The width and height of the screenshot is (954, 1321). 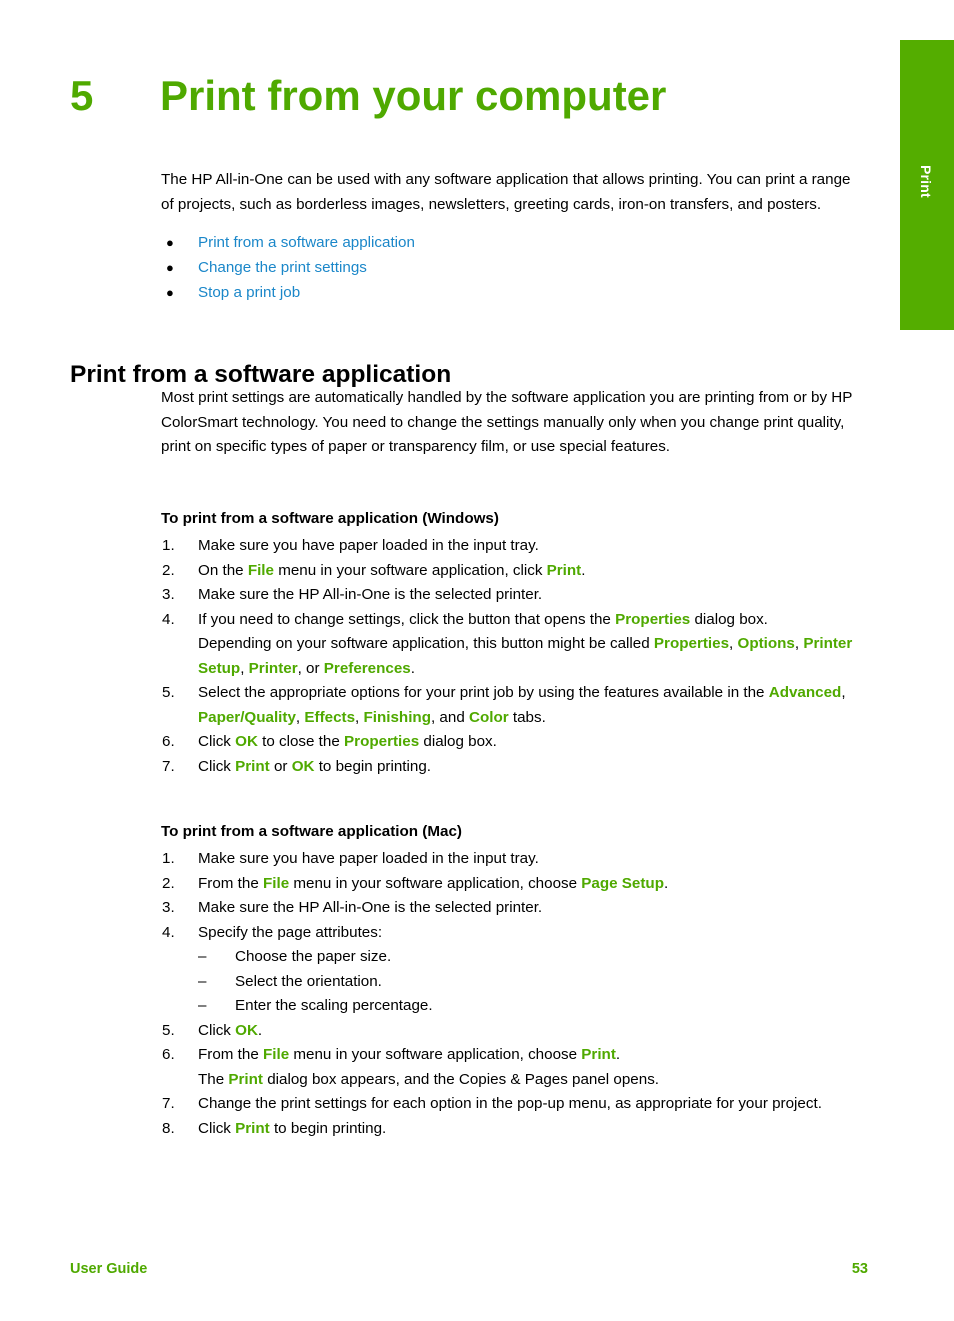 I want to click on ui-term: Color, so click(x=488, y=717).